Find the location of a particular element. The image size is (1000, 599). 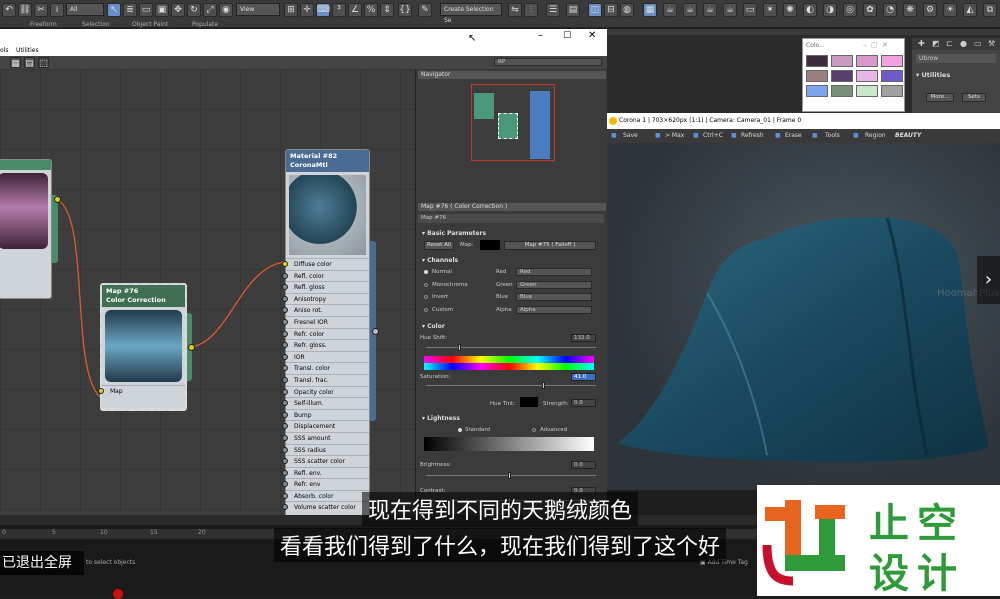

select-tool-icon: ⬚ is located at coordinates (43, 63).